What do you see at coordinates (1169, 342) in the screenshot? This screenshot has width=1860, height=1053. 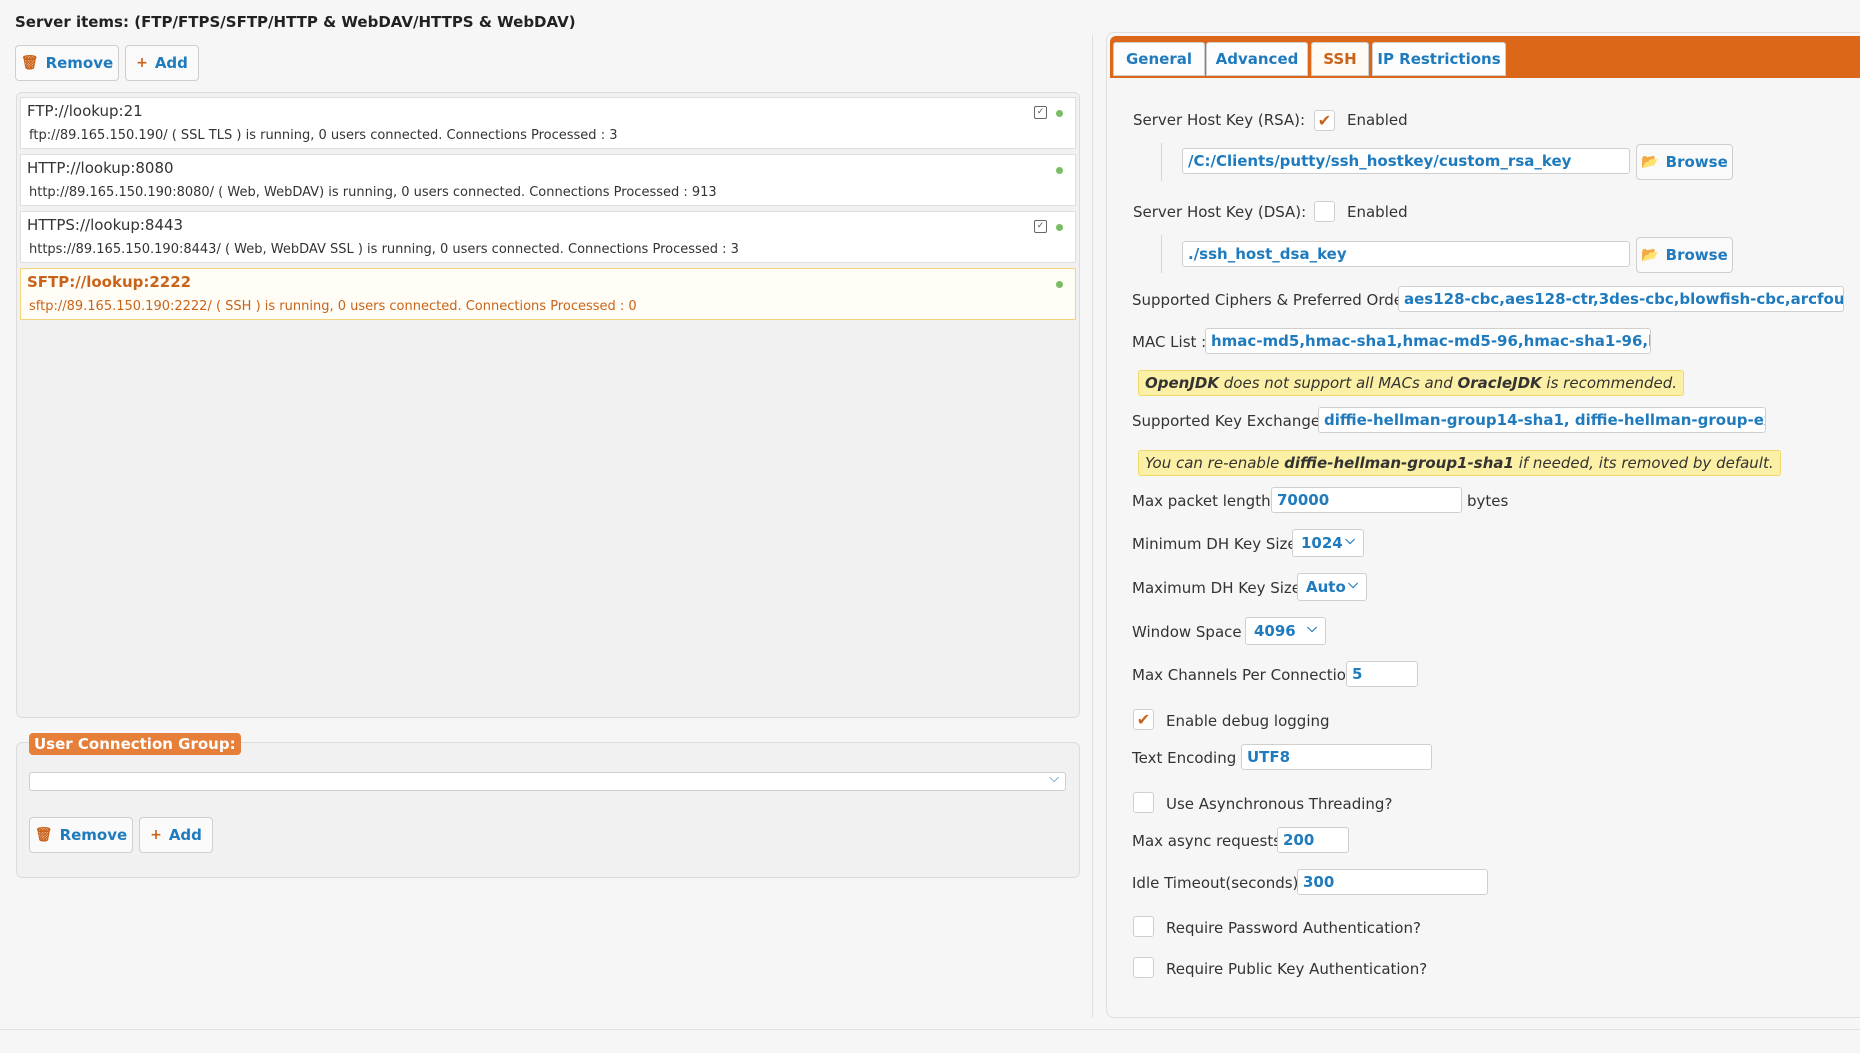 I see `mac-label: MAC List :` at bounding box center [1169, 342].